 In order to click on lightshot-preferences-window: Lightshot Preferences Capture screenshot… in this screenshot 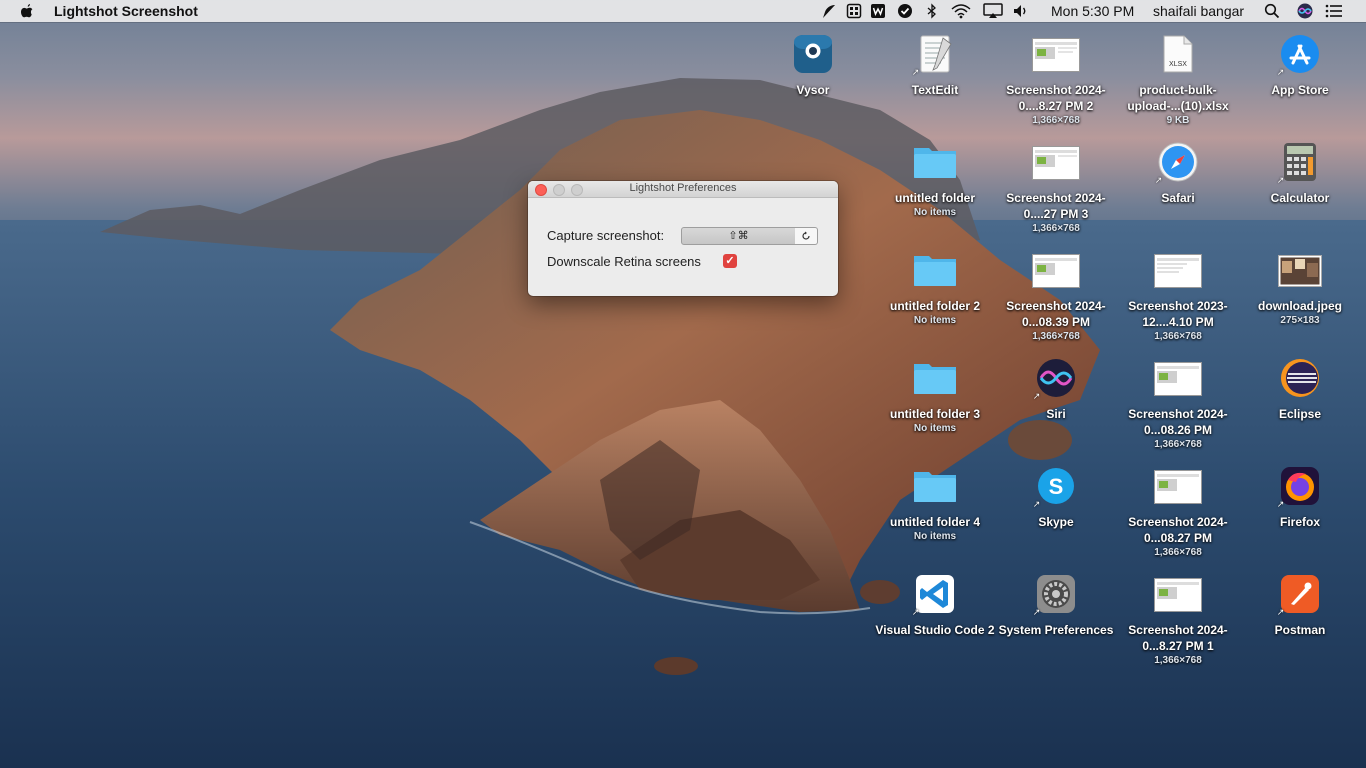, I will do `click(683, 238)`.